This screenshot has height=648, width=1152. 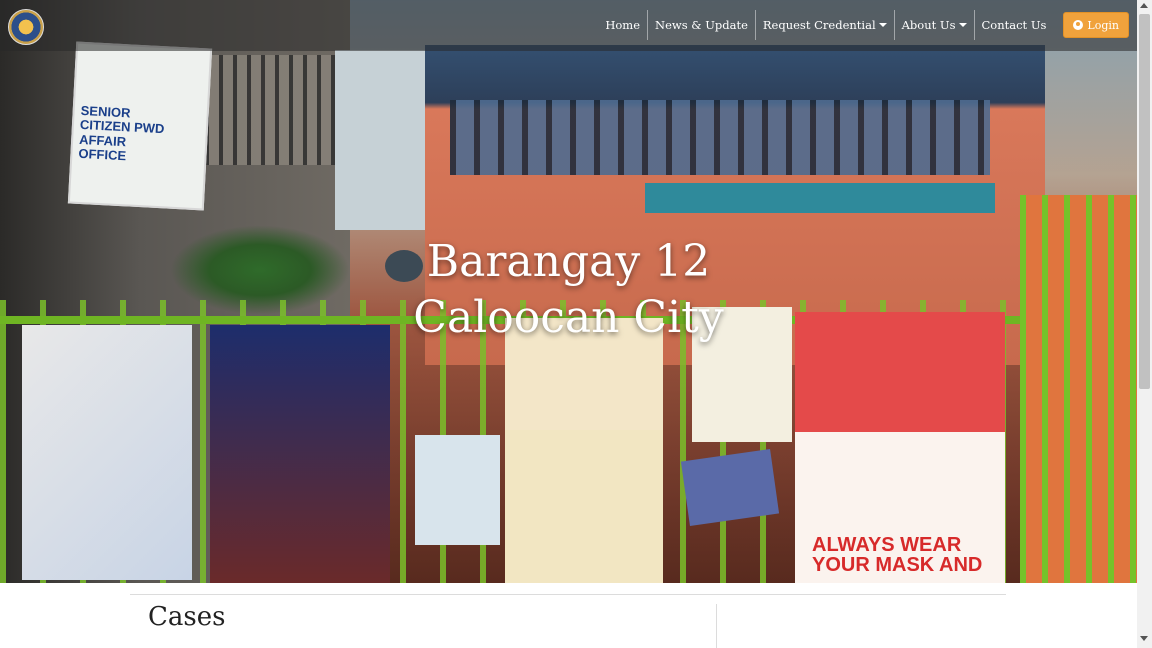 What do you see at coordinates (819, 25) in the screenshot?
I see `nav-request-label: Request Credential` at bounding box center [819, 25].